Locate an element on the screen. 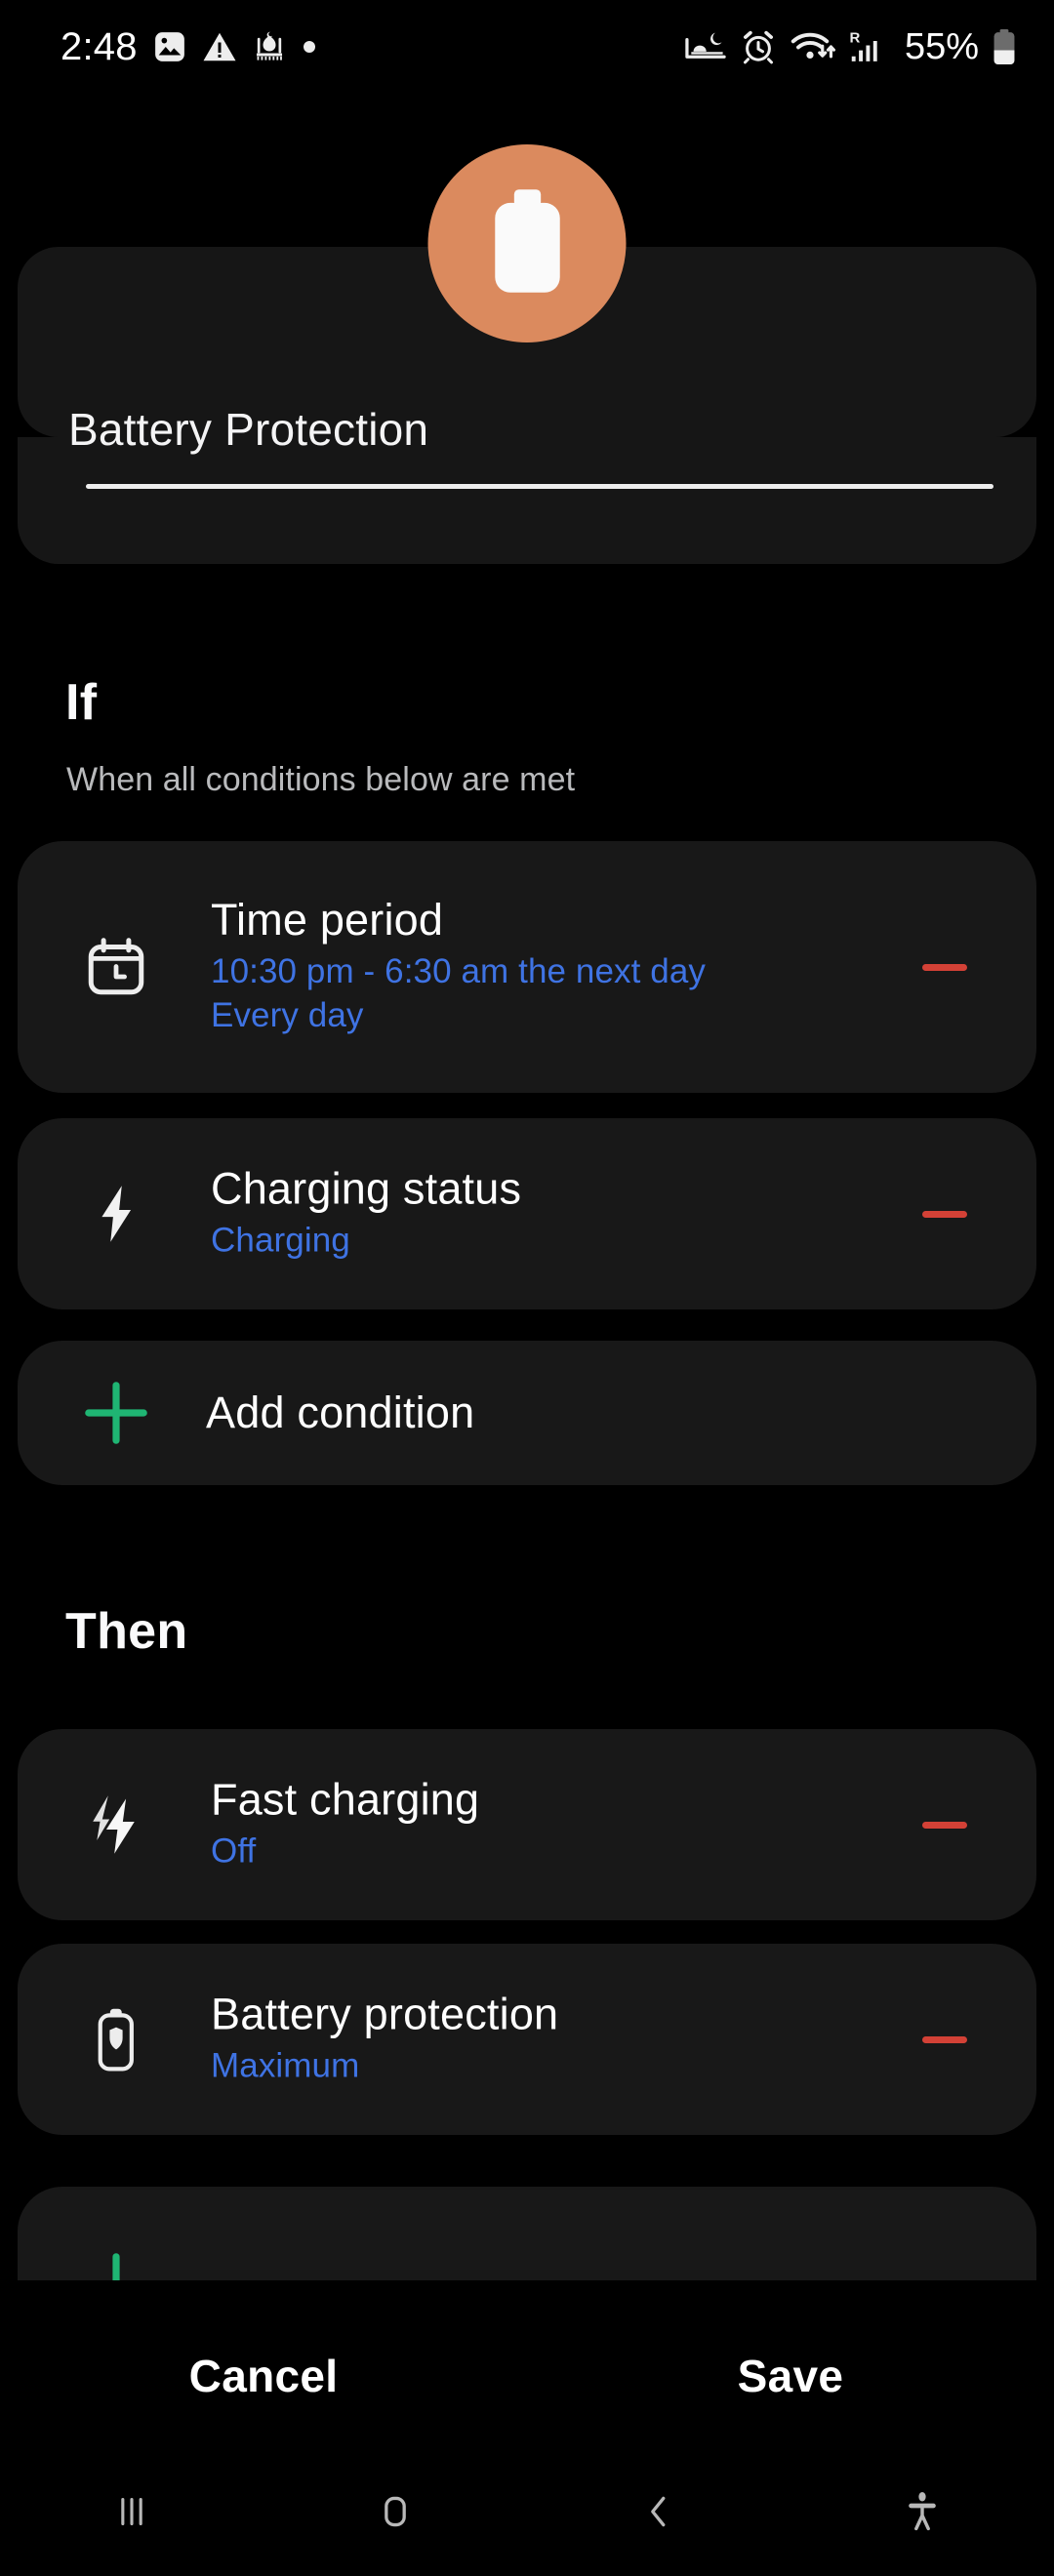 The width and height of the screenshot is (1054, 2576). wifi-icon is located at coordinates (813, 46).